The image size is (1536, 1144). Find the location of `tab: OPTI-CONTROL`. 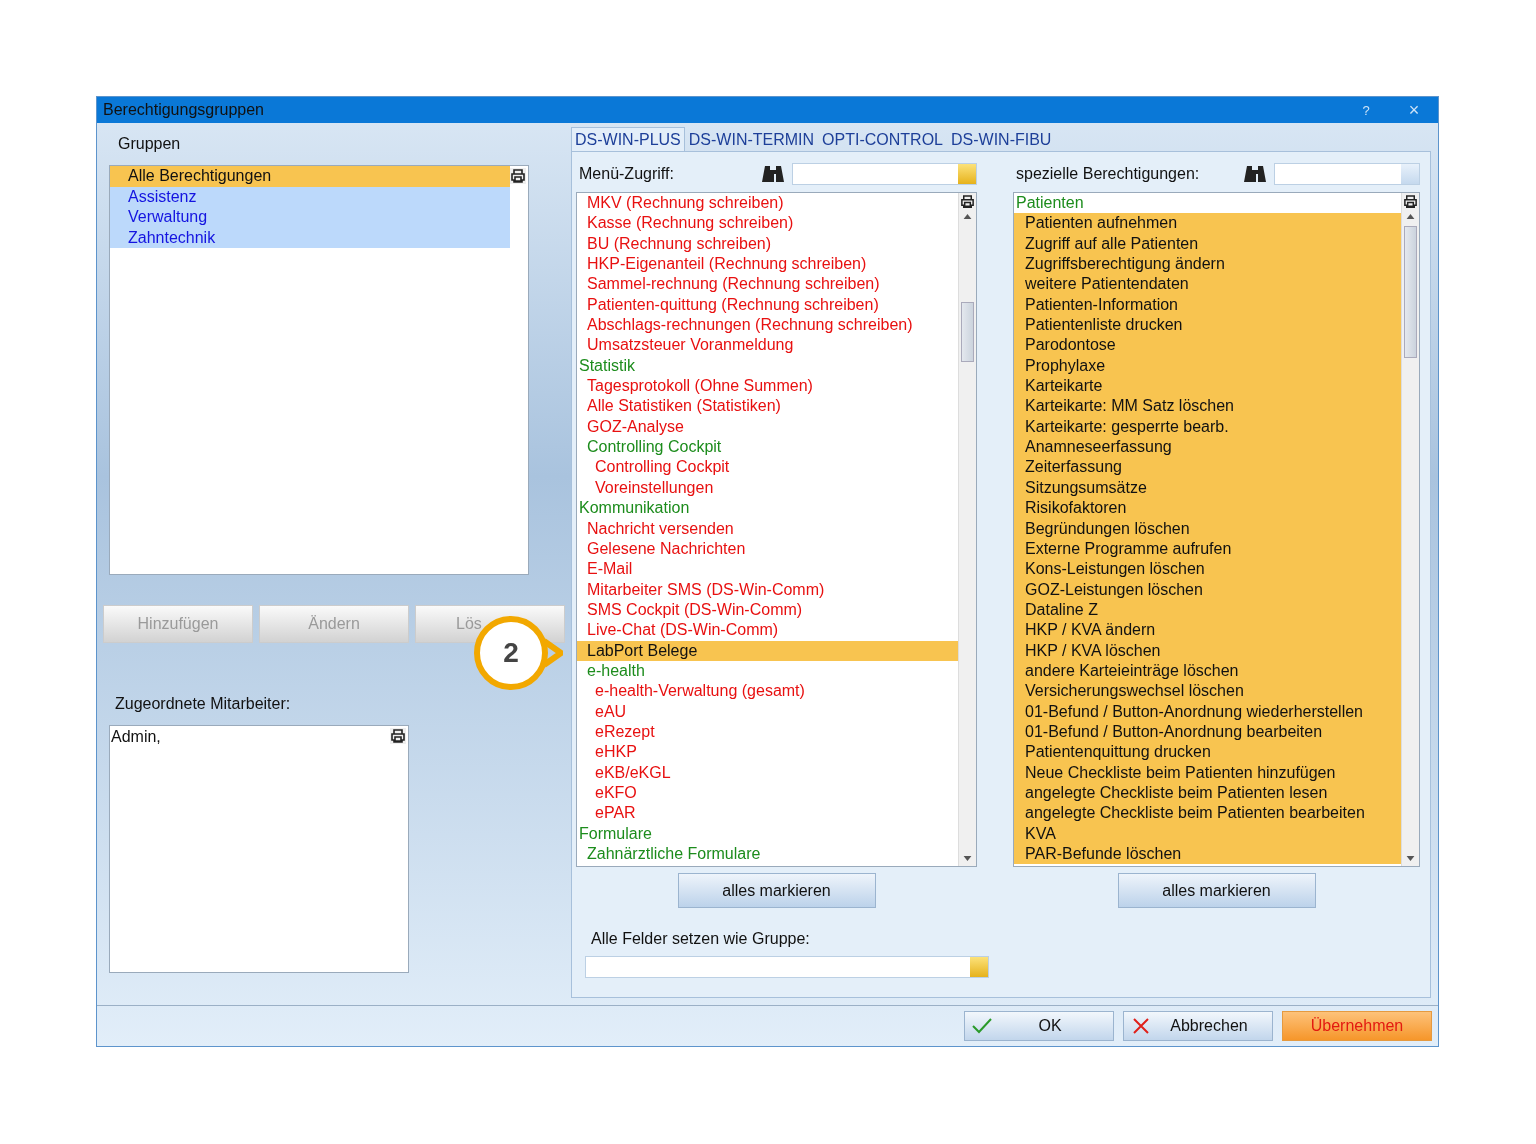

tab: OPTI-CONTROL is located at coordinates (882, 139).